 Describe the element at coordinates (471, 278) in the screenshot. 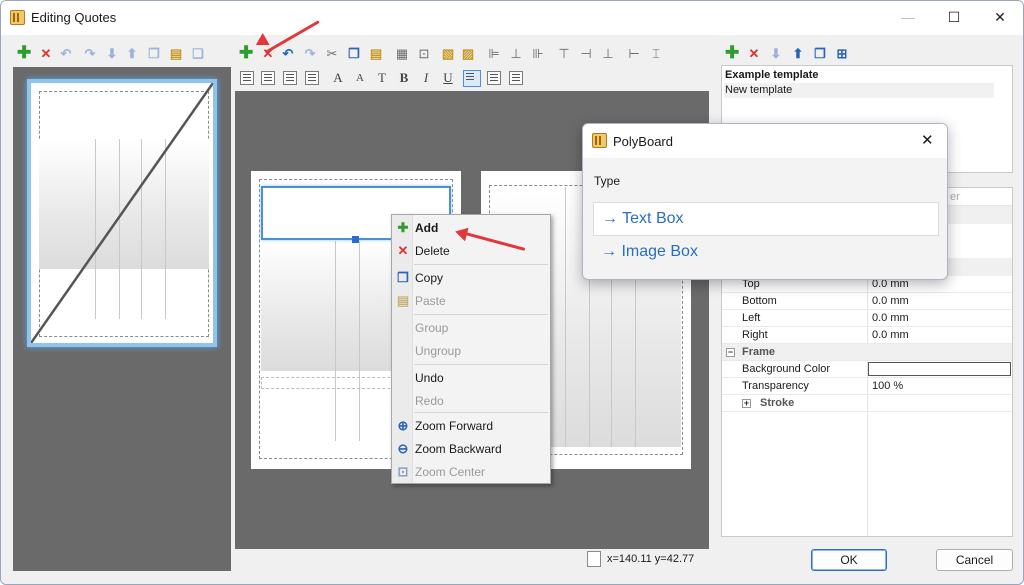

I see `menu-item-copy: ❐ Copy` at that location.